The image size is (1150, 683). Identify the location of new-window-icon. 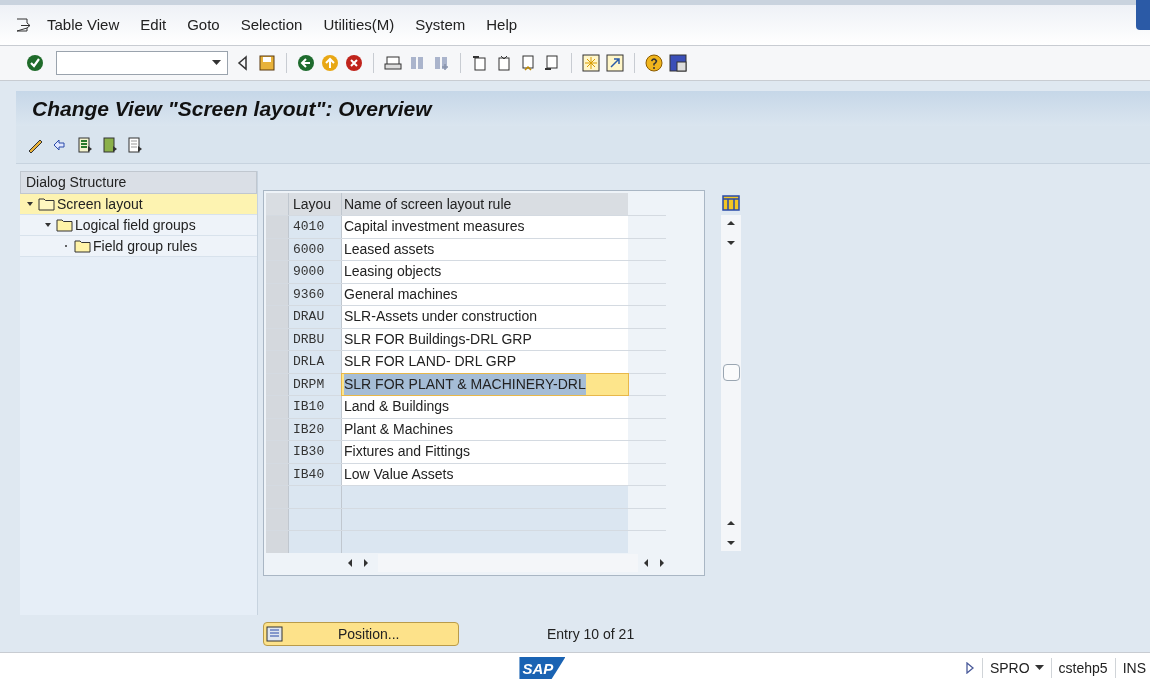
(591, 63).